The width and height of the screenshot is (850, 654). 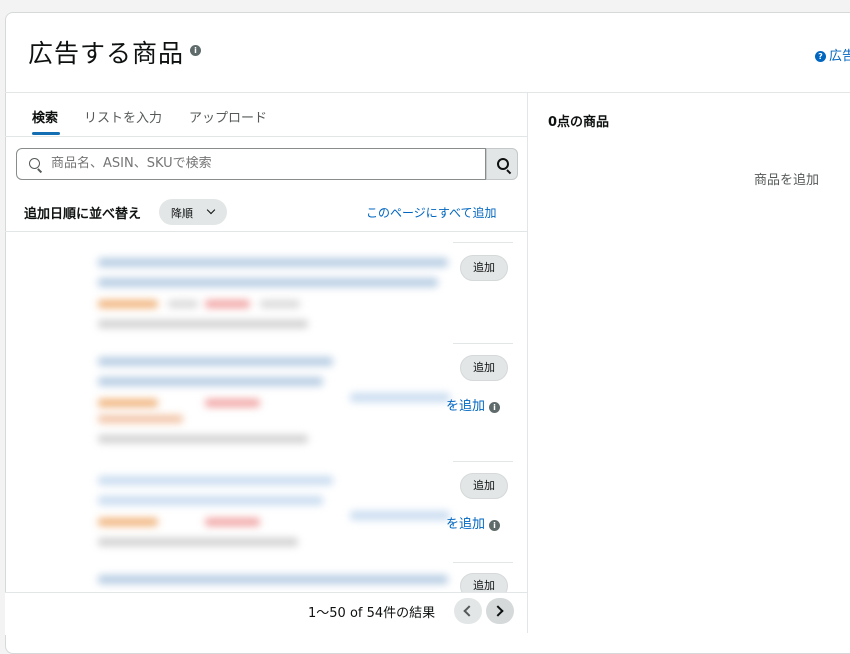 I want to click on help-link: ? 広告, so click(x=832, y=54).